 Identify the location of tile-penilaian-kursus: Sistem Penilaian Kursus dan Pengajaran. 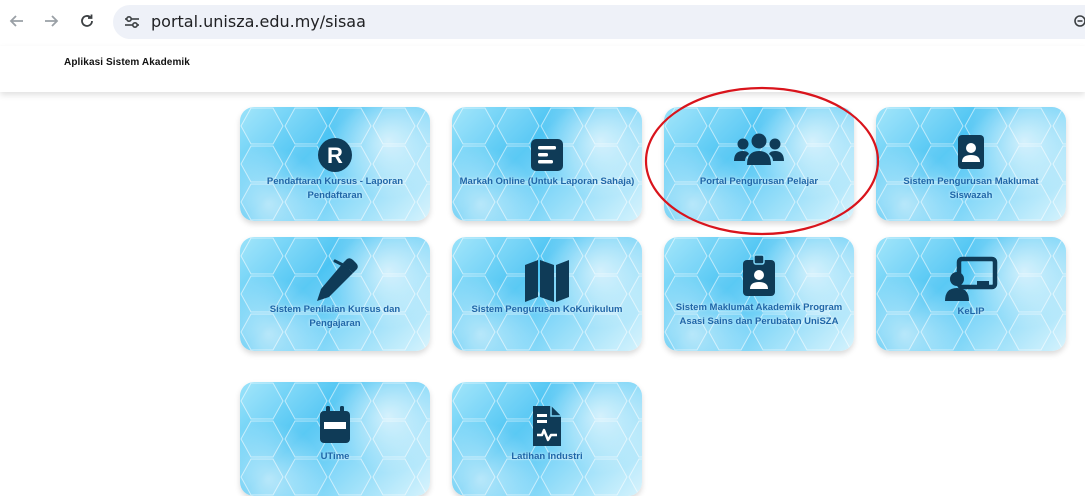
(335, 294).